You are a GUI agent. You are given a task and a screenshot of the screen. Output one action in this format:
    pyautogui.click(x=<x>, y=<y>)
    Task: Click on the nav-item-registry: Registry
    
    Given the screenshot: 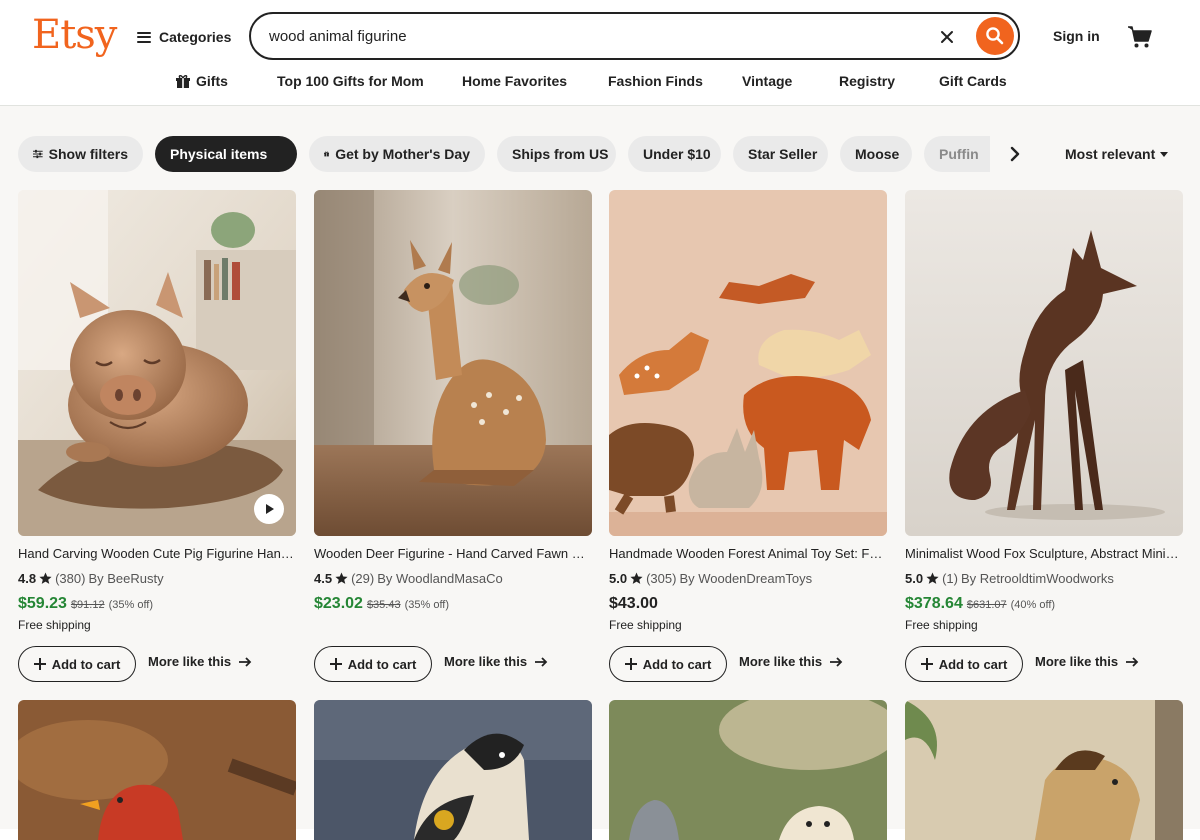 What is the action you would take?
    pyautogui.click(x=867, y=81)
    